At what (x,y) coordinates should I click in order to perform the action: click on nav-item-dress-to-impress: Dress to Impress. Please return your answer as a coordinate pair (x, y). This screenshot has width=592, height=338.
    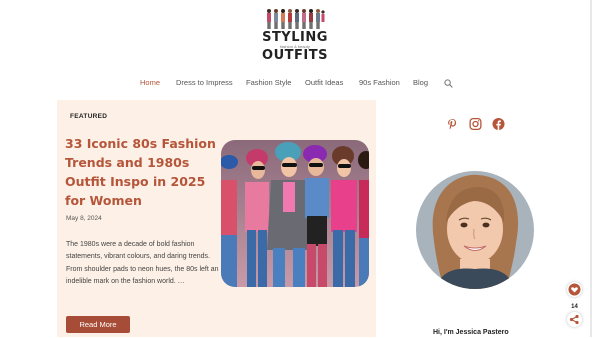
    Looking at the image, I should click on (204, 83).